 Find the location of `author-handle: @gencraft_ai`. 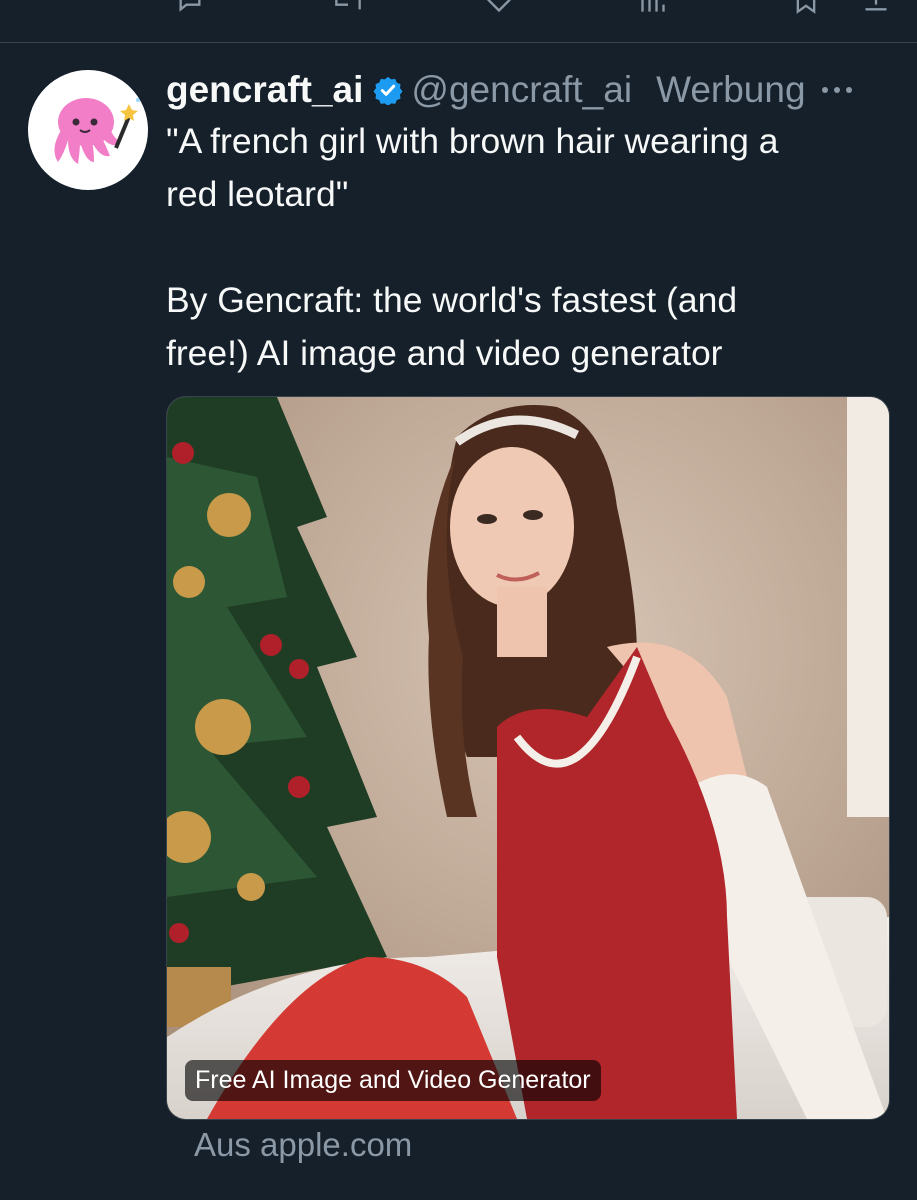

author-handle: @gencraft_ai is located at coordinates (521, 90).